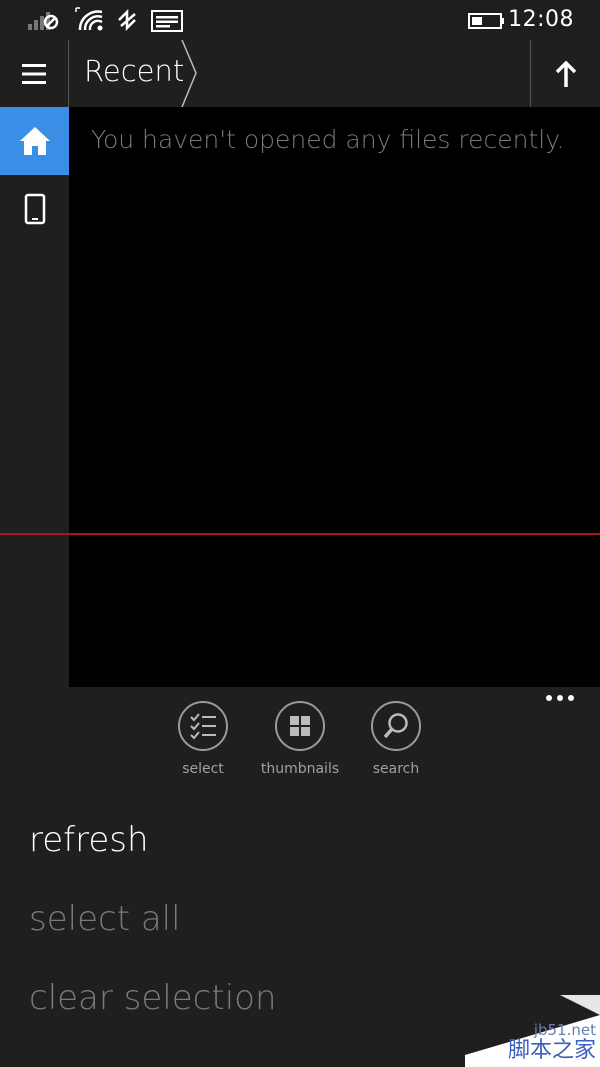 The height and width of the screenshot is (1067, 600). I want to click on more-options-button, so click(560, 698).